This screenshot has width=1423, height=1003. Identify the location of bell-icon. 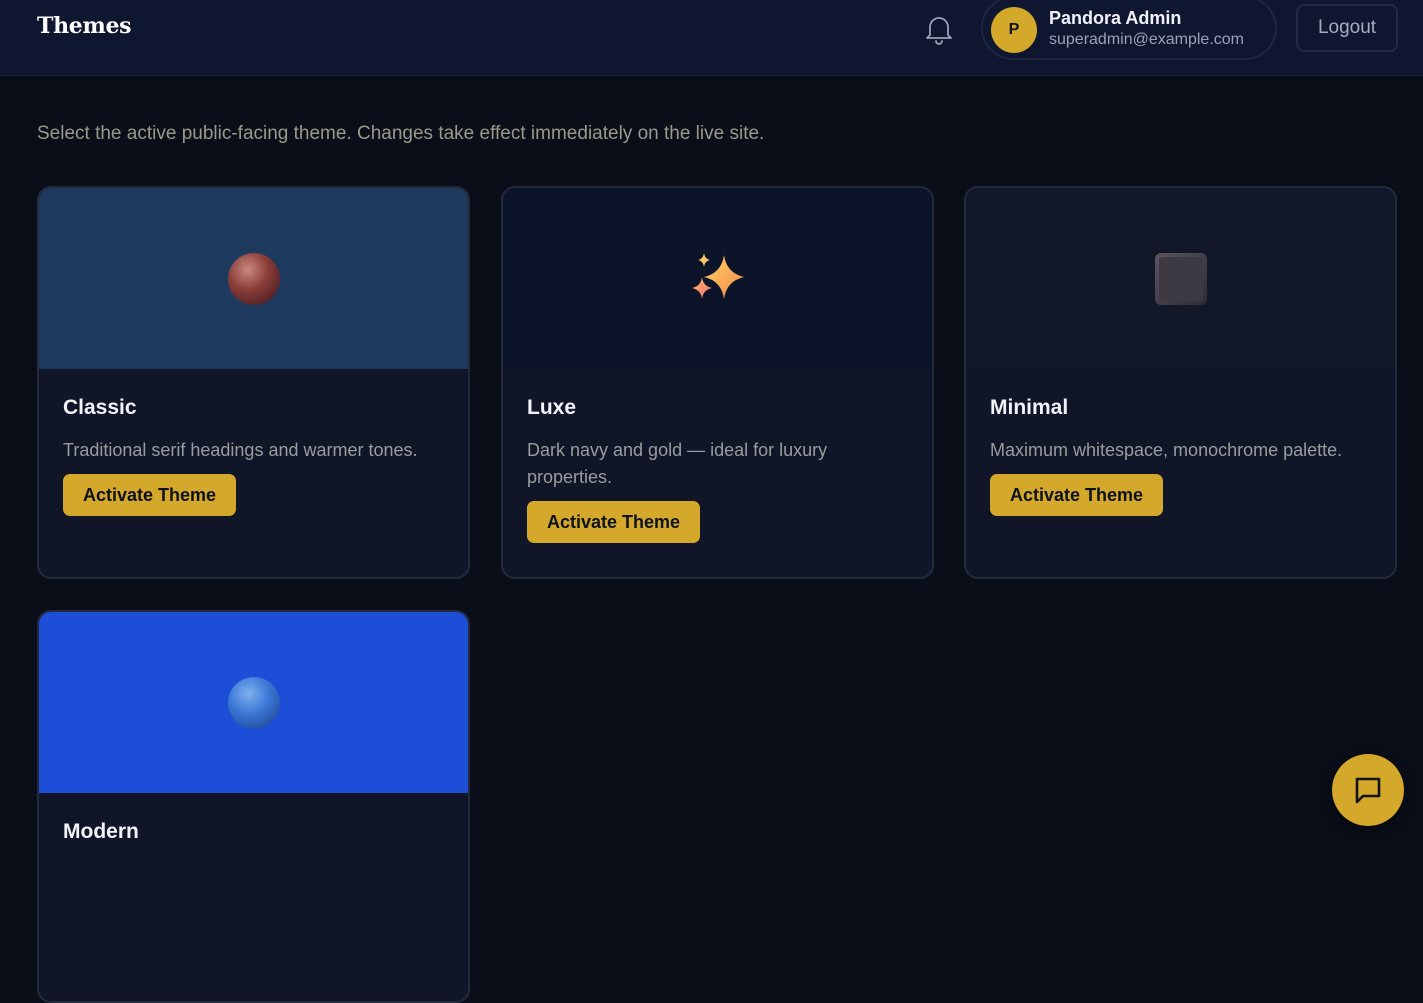
(939, 31).